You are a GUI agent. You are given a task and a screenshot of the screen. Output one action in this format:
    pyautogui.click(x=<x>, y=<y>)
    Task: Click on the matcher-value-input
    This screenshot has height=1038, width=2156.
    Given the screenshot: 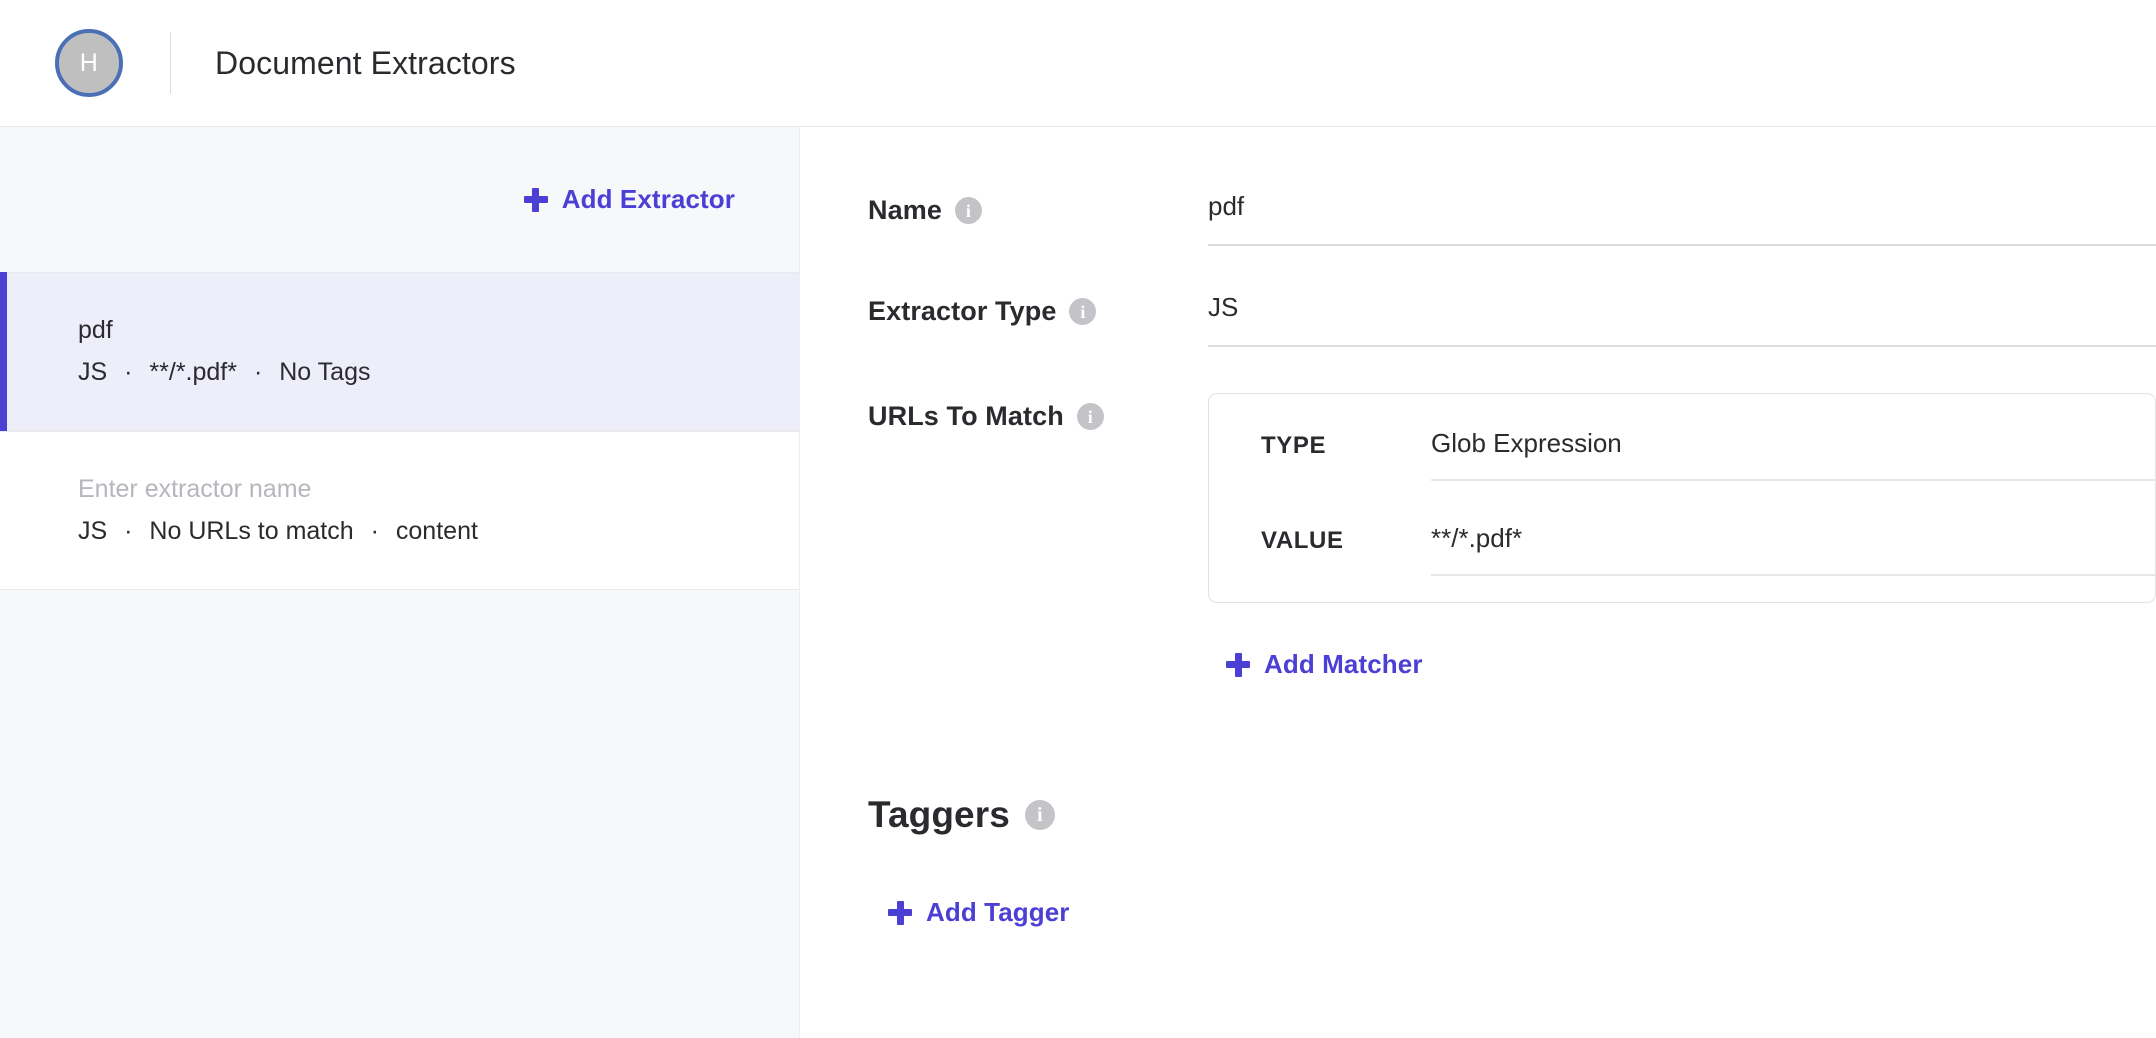 What is the action you would take?
    pyautogui.click(x=1793, y=547)
    